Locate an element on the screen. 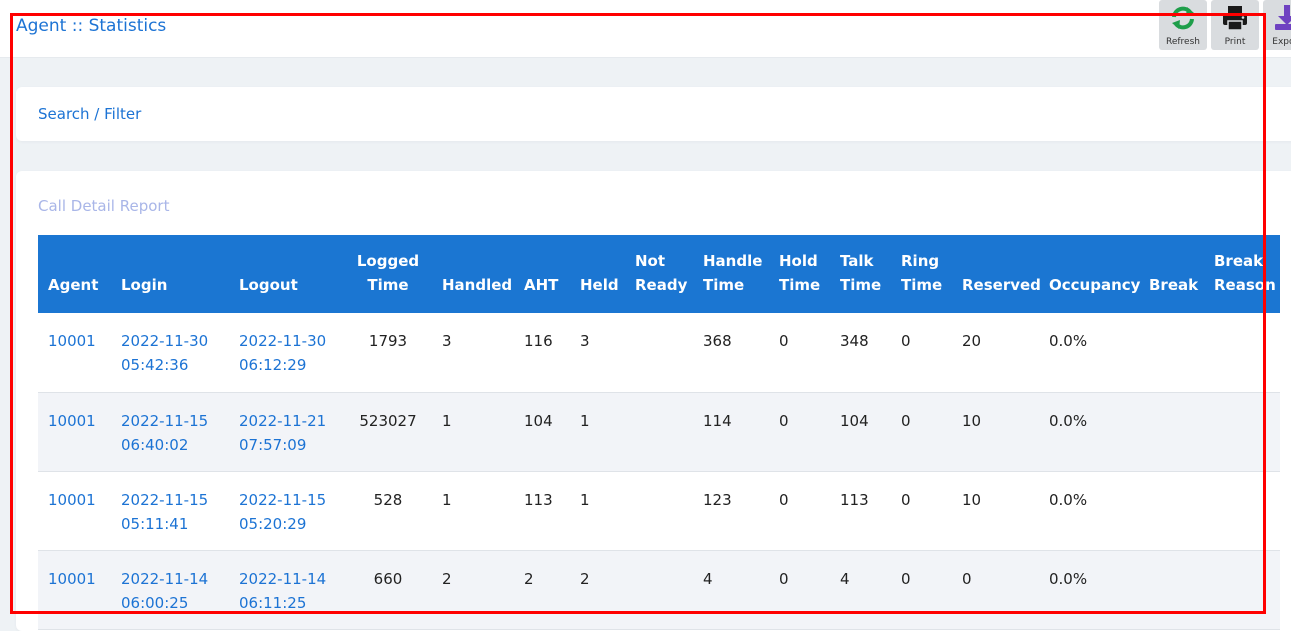 The image size is (1291, 631). column-header-agent: Agent is located at coordinates (74, 274).